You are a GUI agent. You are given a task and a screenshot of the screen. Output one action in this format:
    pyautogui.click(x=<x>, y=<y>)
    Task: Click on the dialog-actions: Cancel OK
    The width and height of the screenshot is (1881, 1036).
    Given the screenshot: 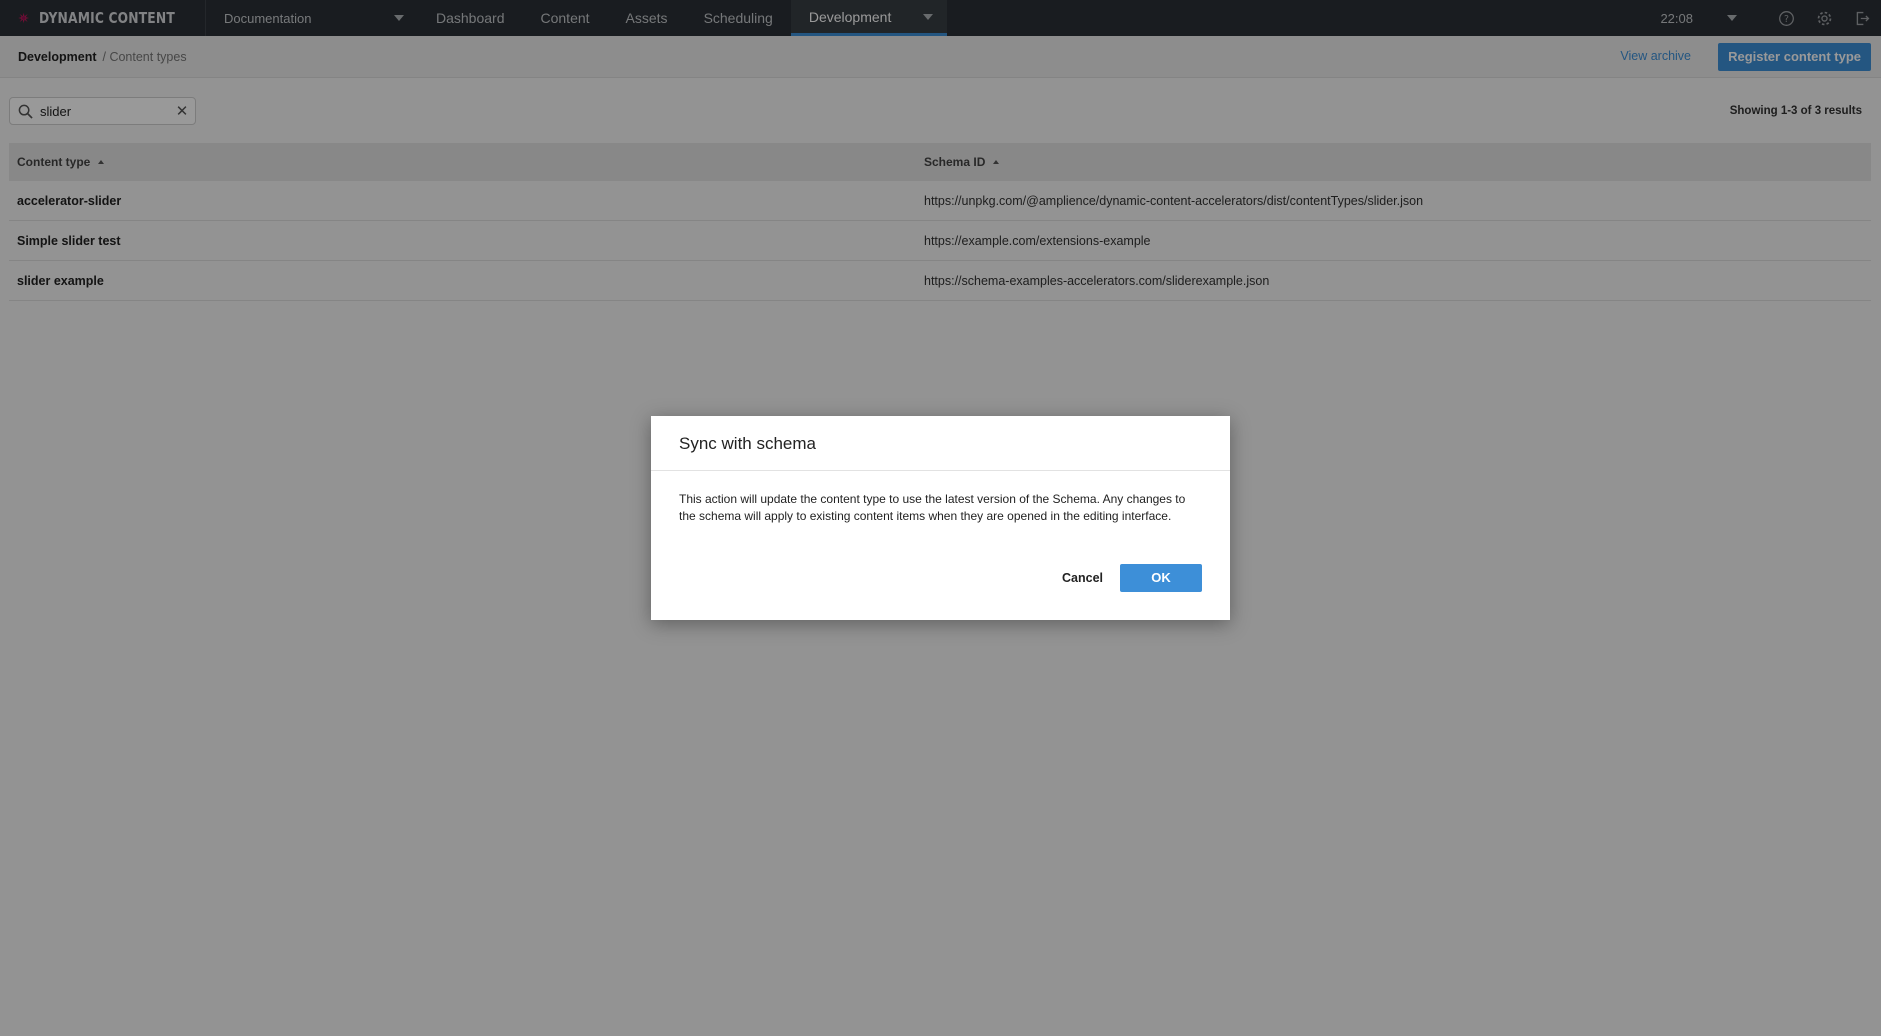 What is the action you would take?
    pyautogui.click(x=1131, y=578)
    